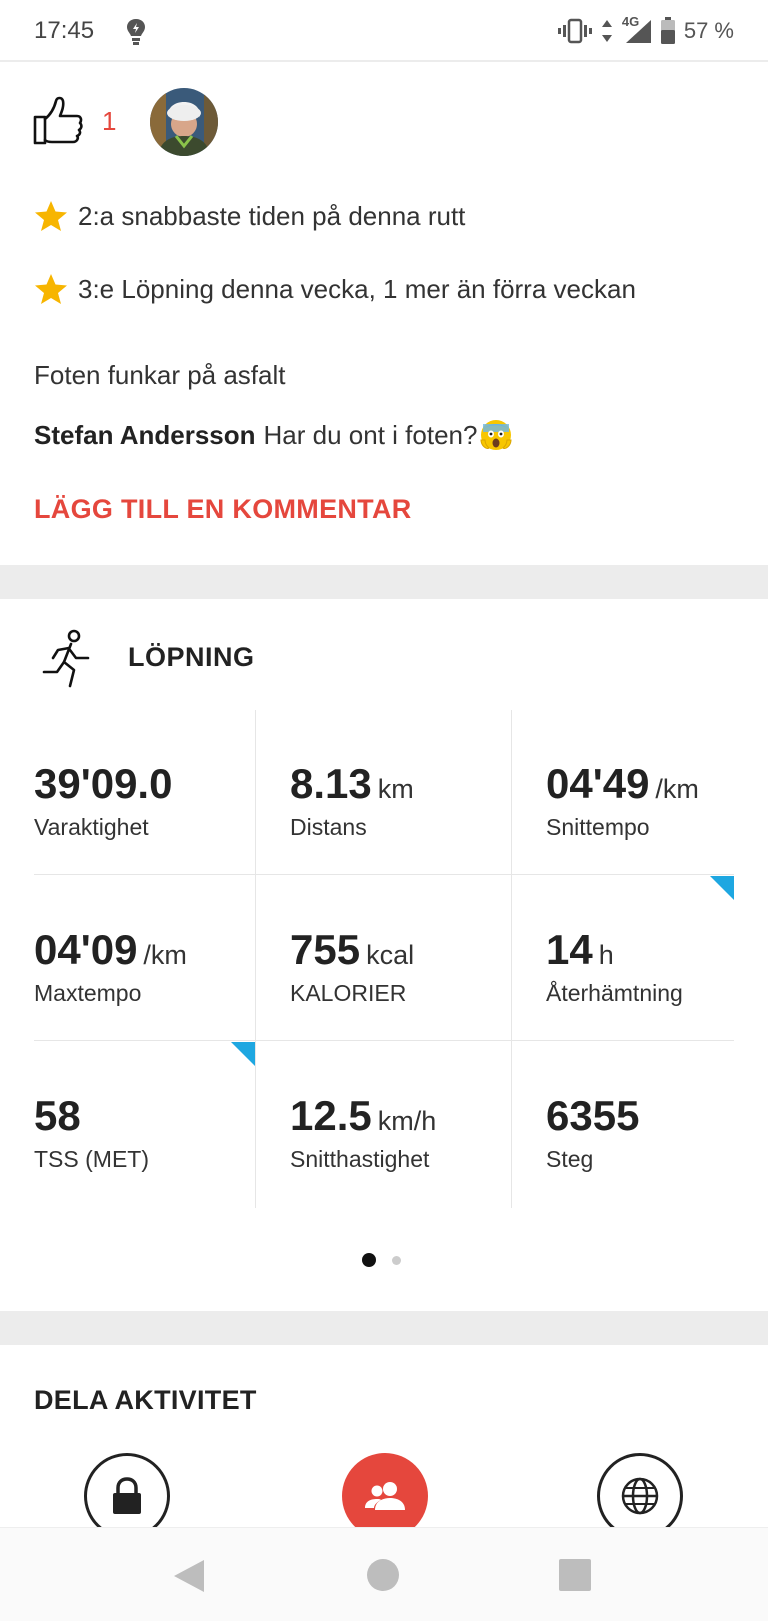 This screenshot has height=1621, width=768. What do you see at coordinates (360, 1159) in the screenshot?
I see `stat-label: Snitthastighet` at bounding box center [360, 1159].